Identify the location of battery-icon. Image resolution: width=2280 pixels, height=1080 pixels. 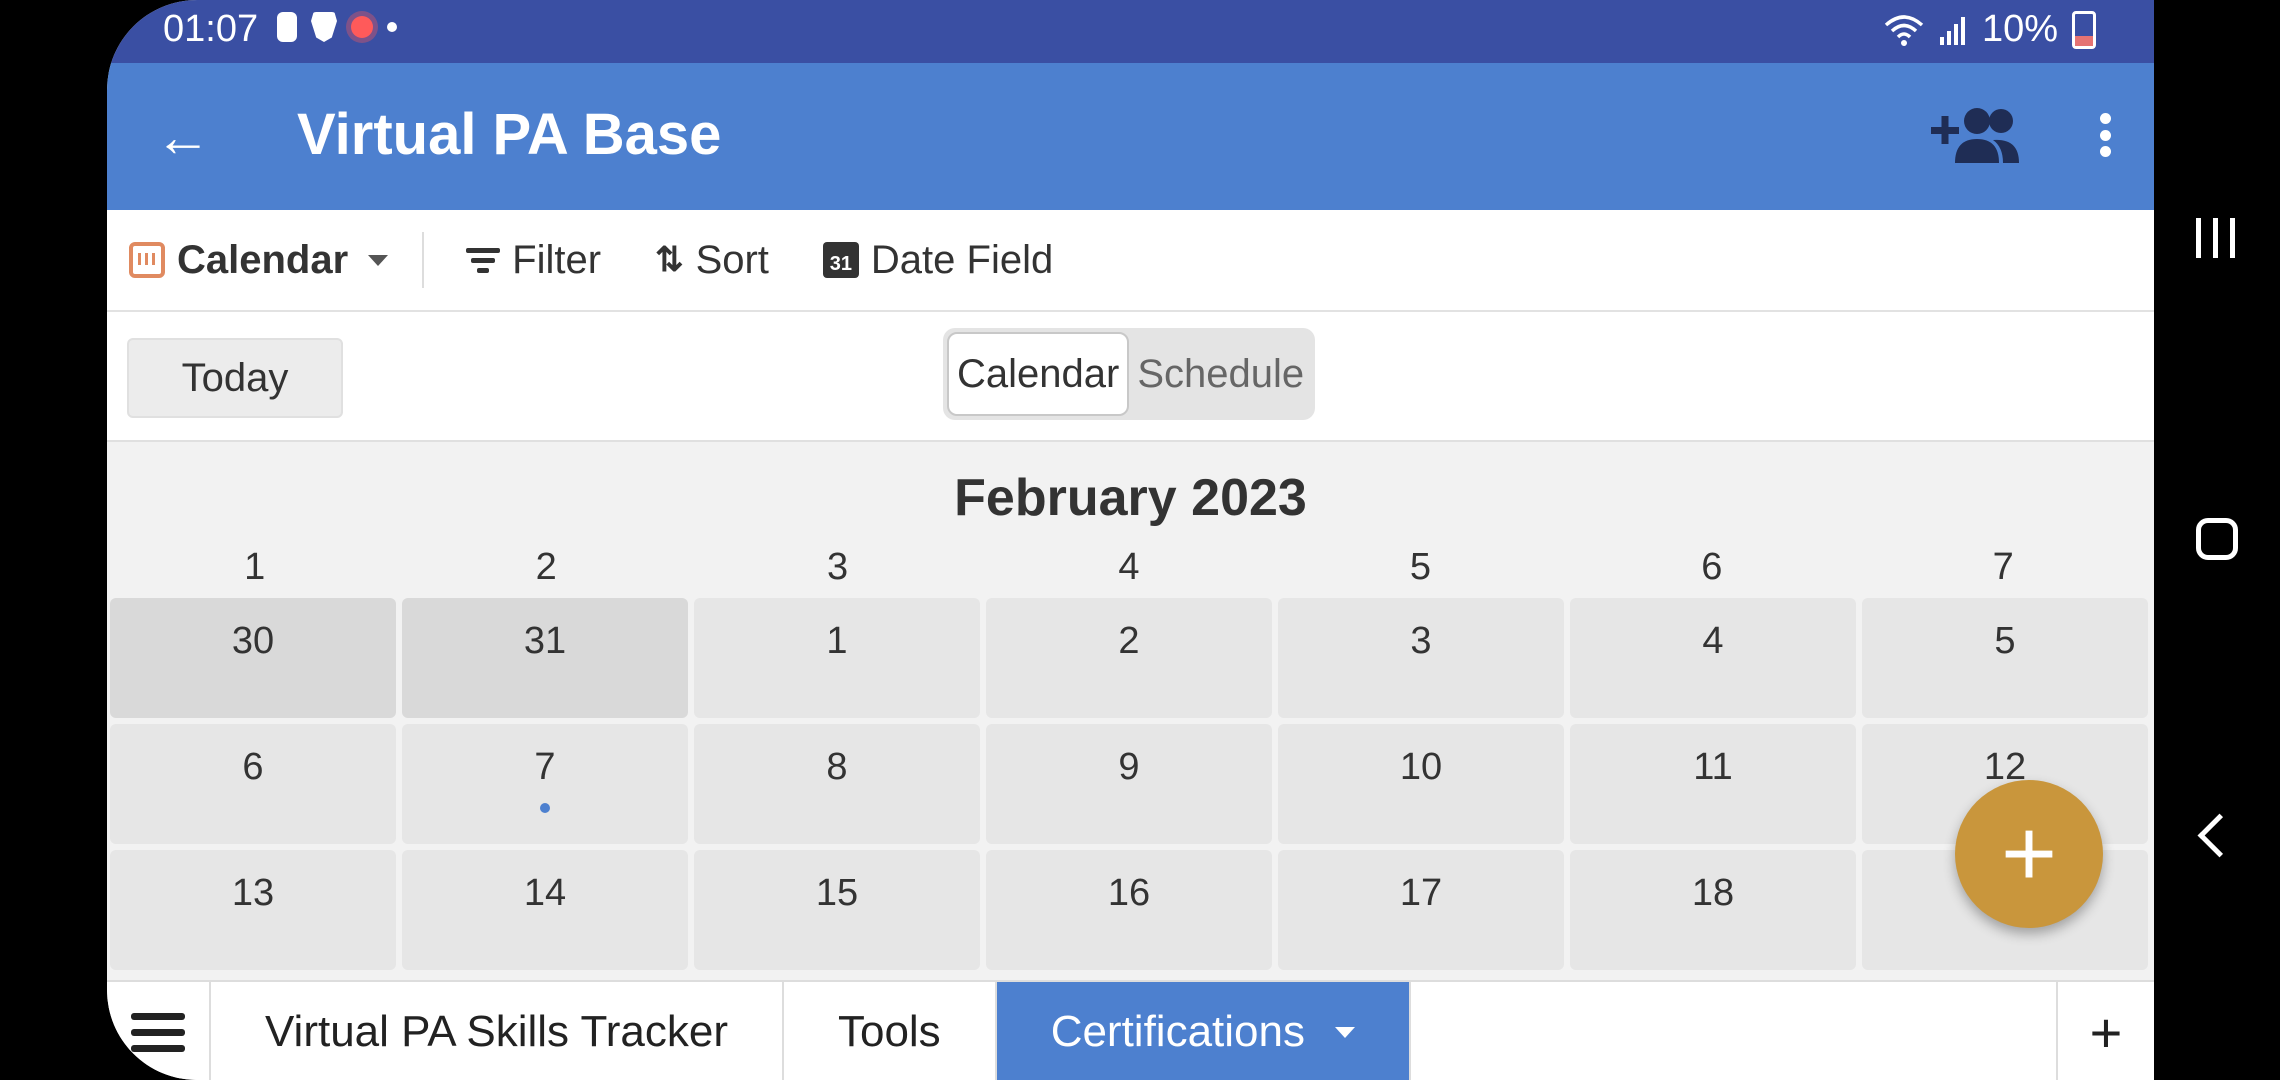
(2084, 29).